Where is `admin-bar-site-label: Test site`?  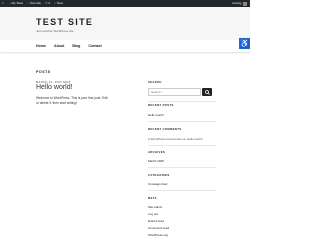
admin-bar-site-label: Test site is located at coordinates (35, 3).